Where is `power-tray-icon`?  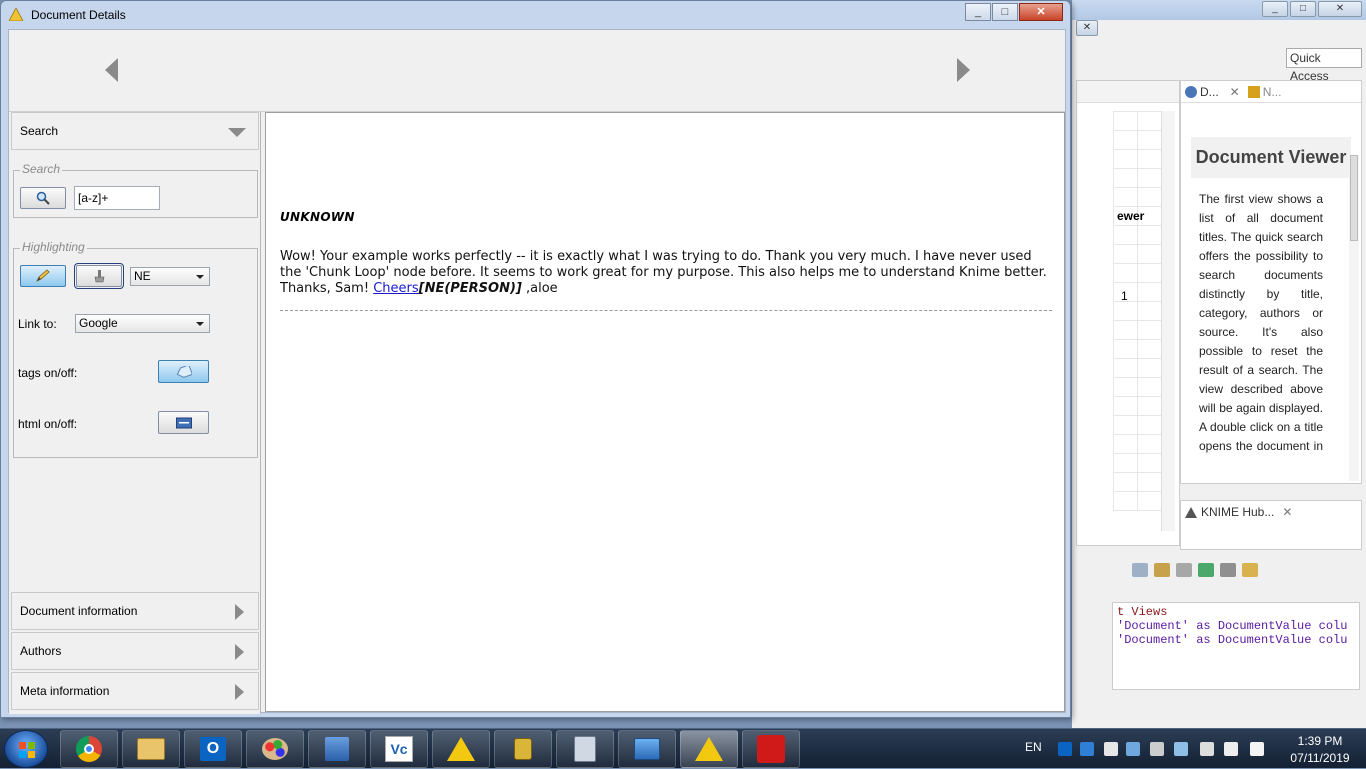
power-tray-icon is located at coordinates (1207, 749).